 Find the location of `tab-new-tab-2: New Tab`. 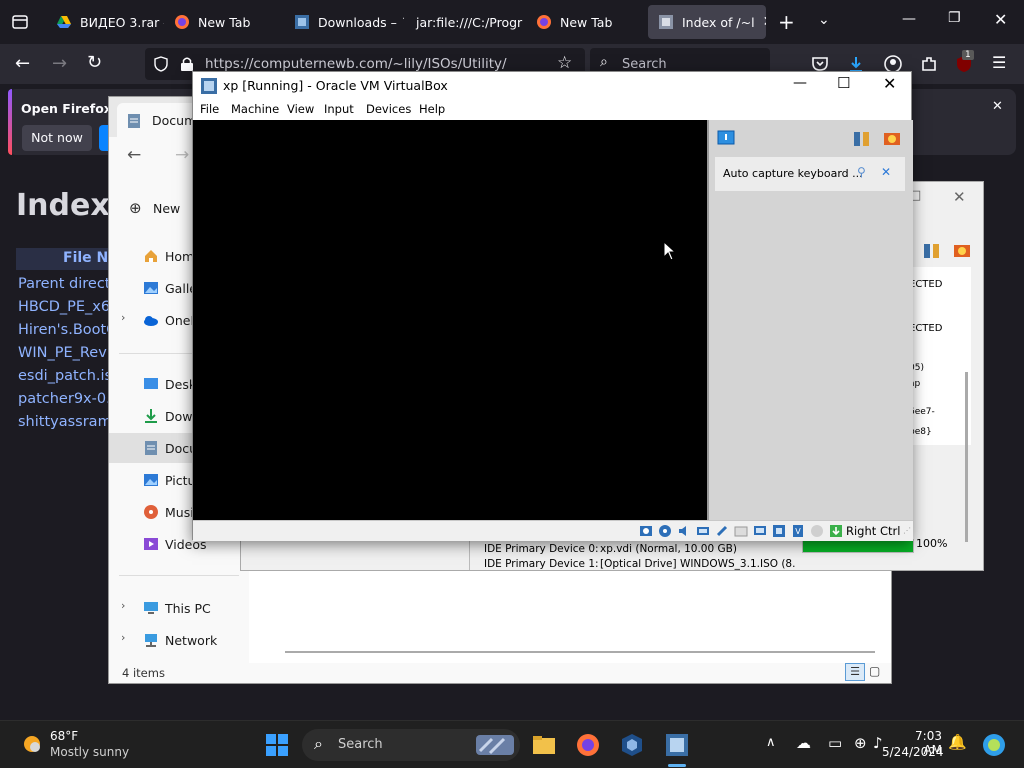

tab-new-tab-2: New Tab is located at coordinates (586, 22).